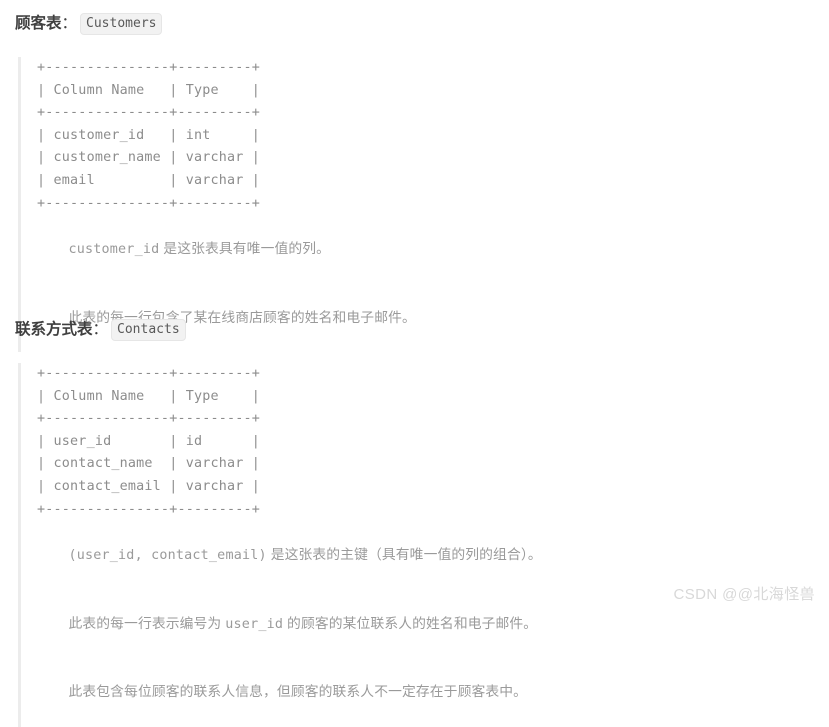  What do you see at coordinates (414, 17) in the screenshot?
I see `section-title-customers: 顾客表： Customers` at bounding box center [414, 17].